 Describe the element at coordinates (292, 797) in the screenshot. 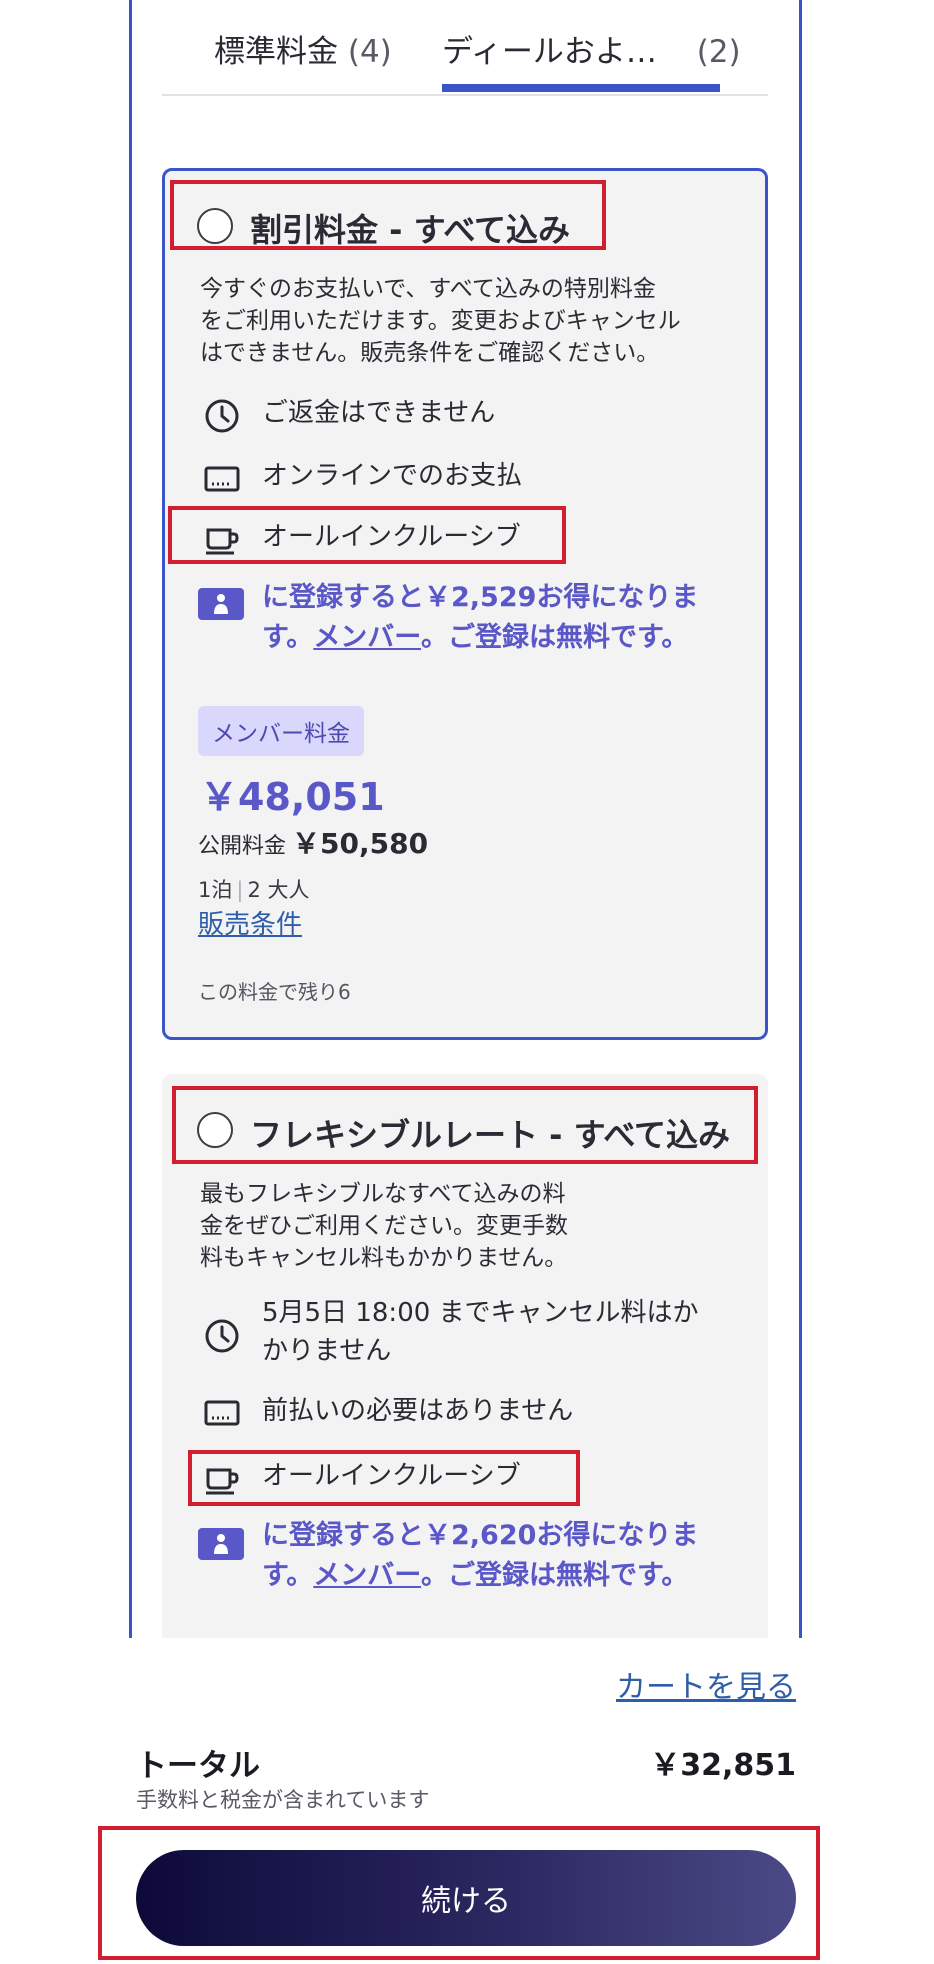

I see `member-price: ￥48,051` at that location.